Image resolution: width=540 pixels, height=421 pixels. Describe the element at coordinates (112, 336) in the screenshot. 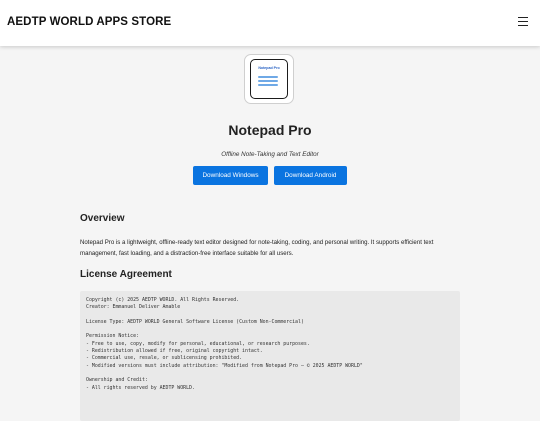

I see `license-line: Permission Notice:` at that location.